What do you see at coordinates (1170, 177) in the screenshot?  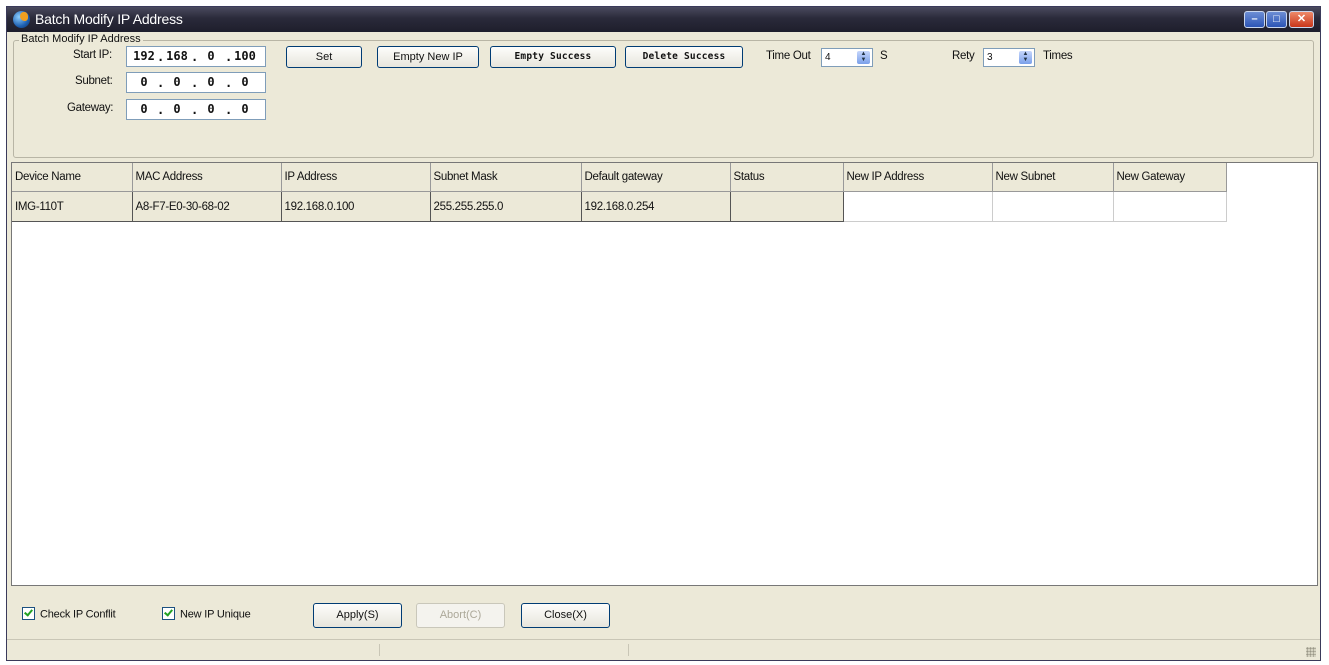 I see `col-new-gateway: New Gateway` at bounding box center [1170, 177].